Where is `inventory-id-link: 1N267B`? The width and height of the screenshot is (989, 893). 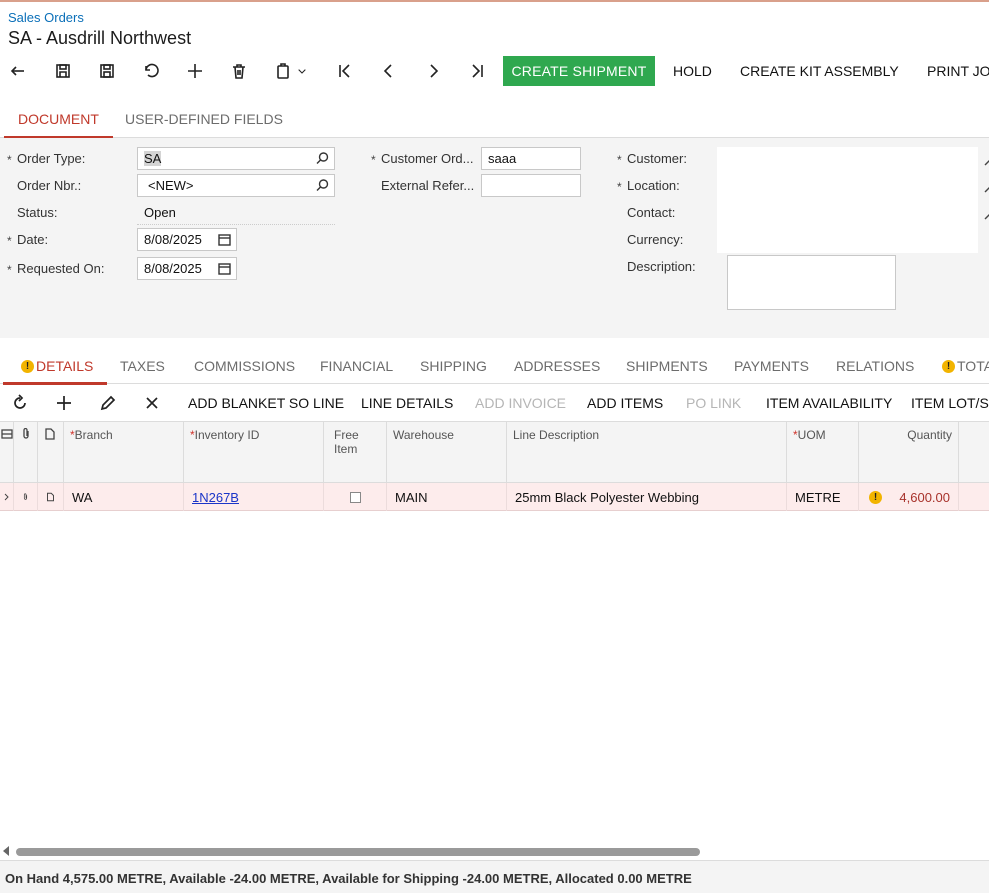 inventory-id-link: 1N267B is located at coordinates (215, 497).